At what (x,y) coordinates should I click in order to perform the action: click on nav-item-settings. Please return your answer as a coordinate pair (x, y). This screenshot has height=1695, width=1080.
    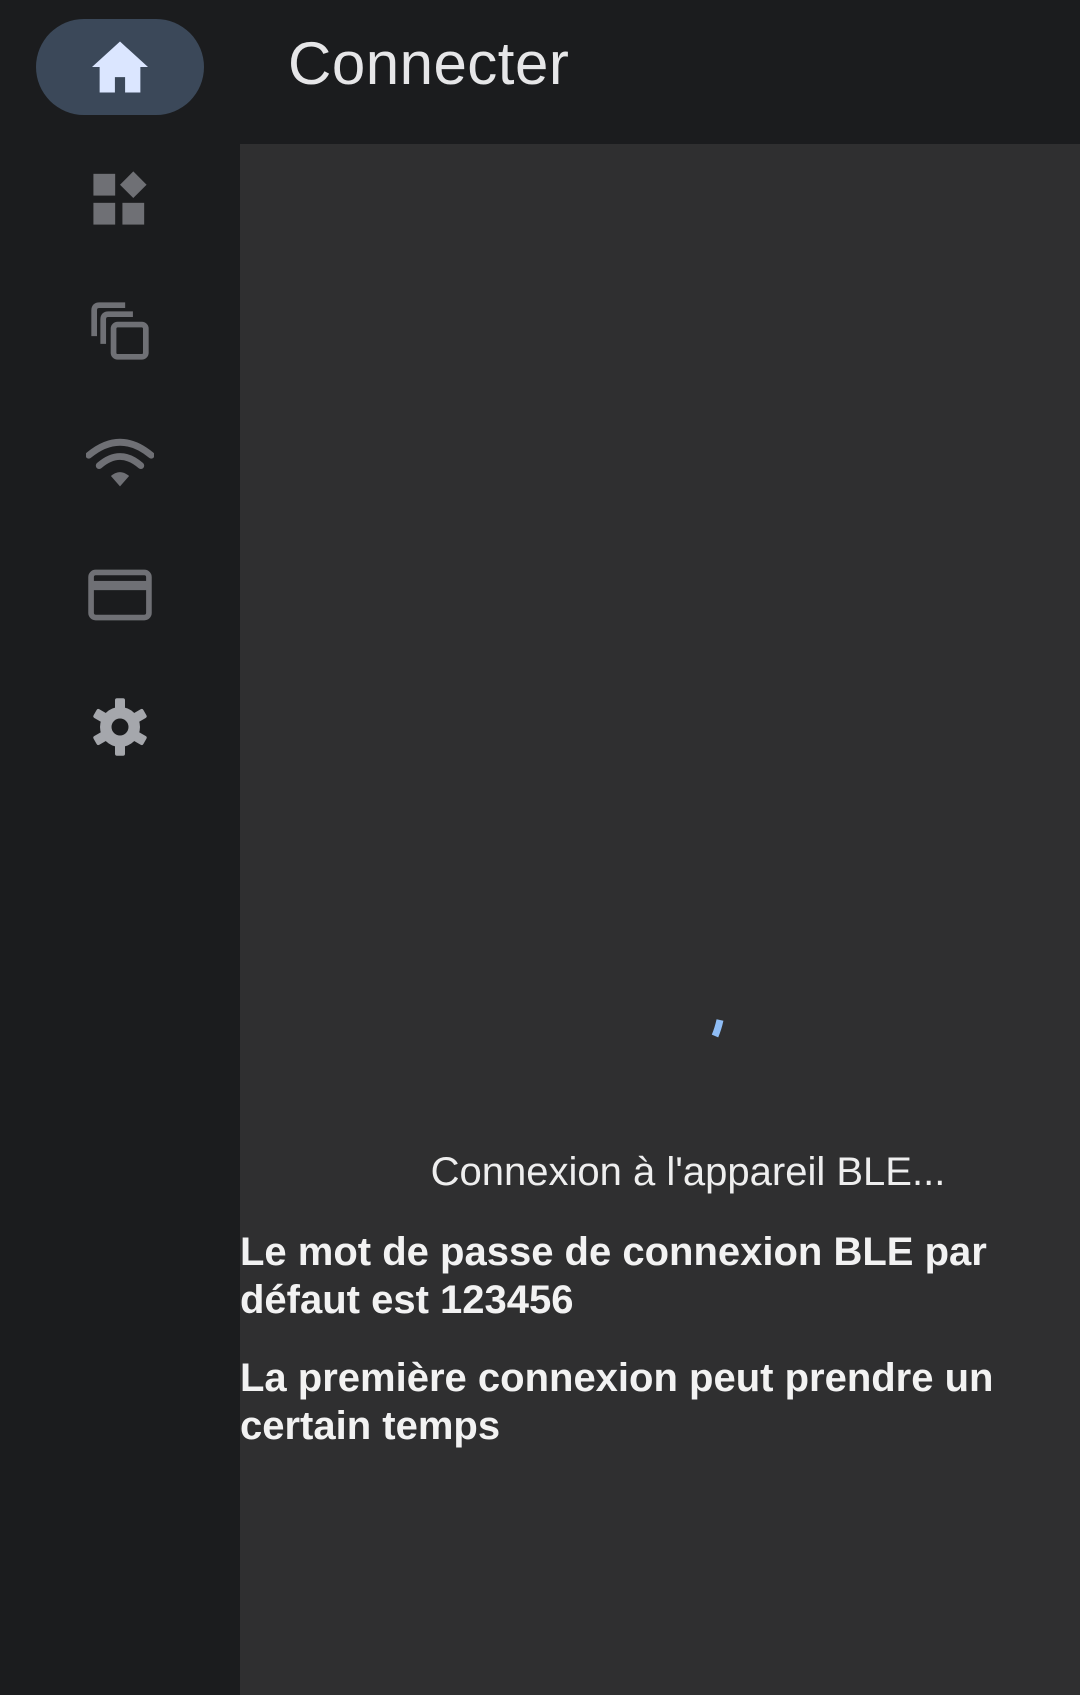
    Looking at the image, I should click on (120, 727).